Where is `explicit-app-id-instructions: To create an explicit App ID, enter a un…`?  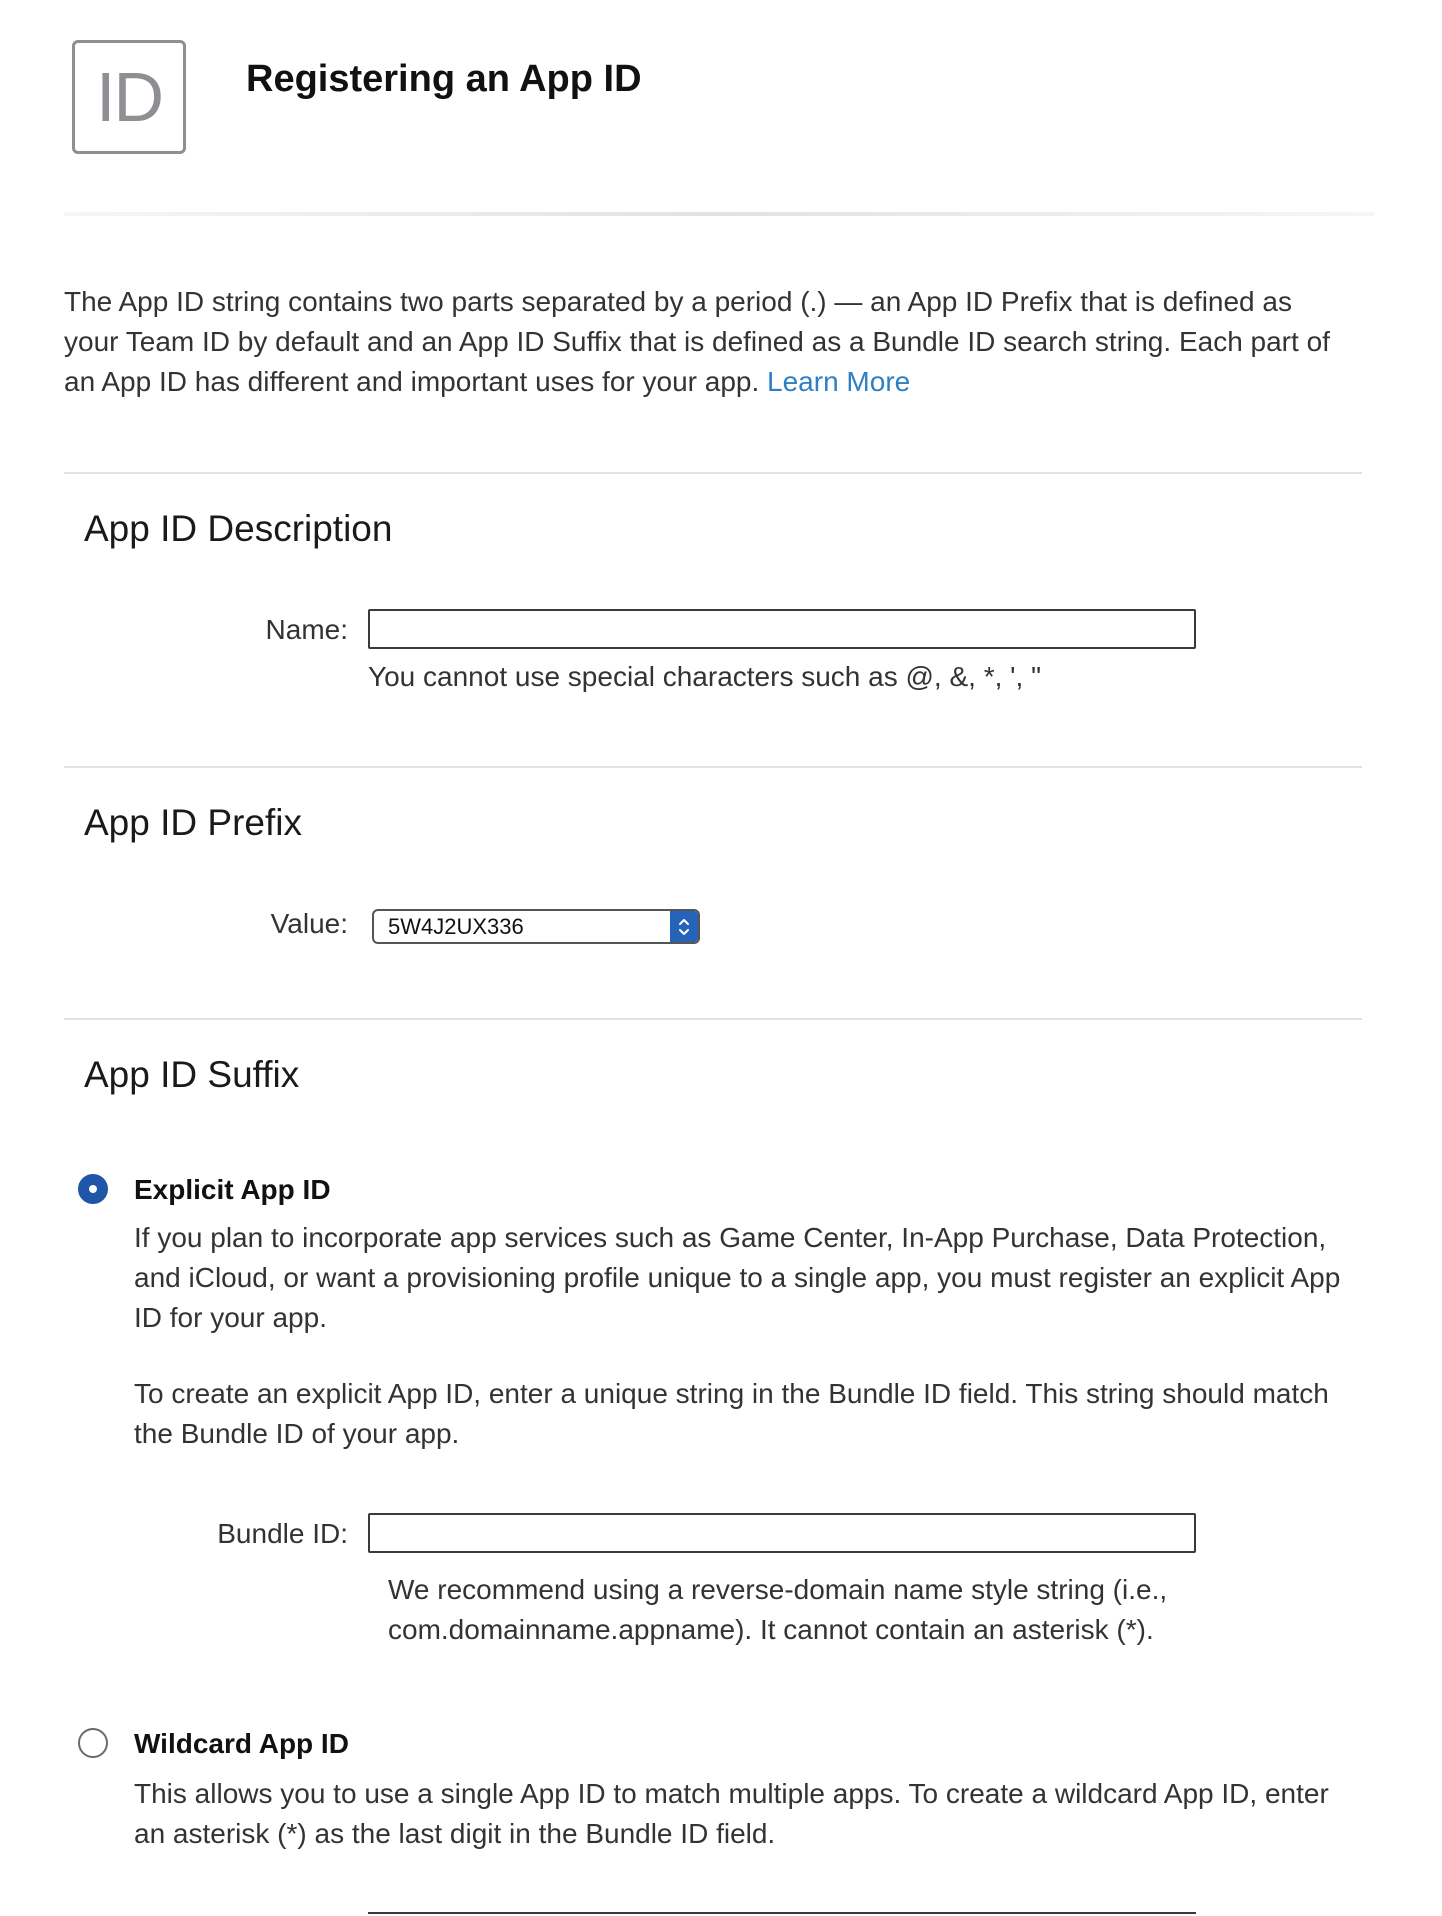
explicit-app-id-instructions: To create an explicit App ID, enter a un… is located at coordinates (731, 1413).